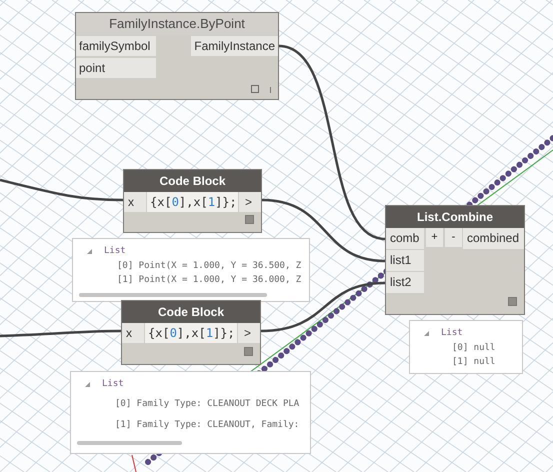 Image resolution: width=553 pixels, height=472 pixels. Describe the element at coordinates (177, 24) in the screenshot. I see `node-title: FamilyInstance.ByPoint` at that location.